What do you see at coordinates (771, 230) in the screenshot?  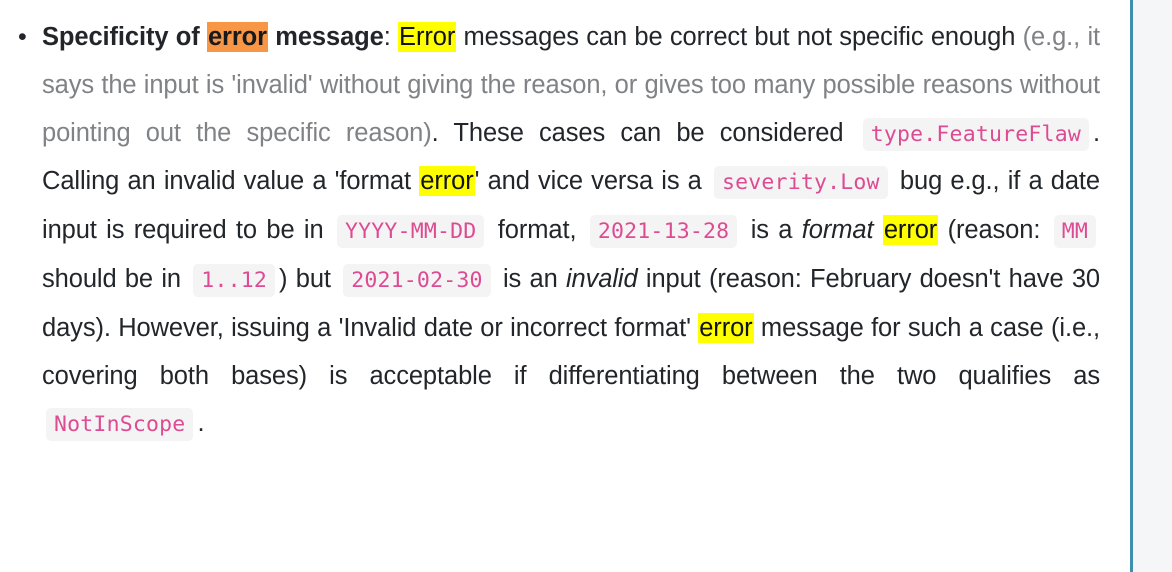 I see `sentence-7: is a` at bounding box center [771, 230].